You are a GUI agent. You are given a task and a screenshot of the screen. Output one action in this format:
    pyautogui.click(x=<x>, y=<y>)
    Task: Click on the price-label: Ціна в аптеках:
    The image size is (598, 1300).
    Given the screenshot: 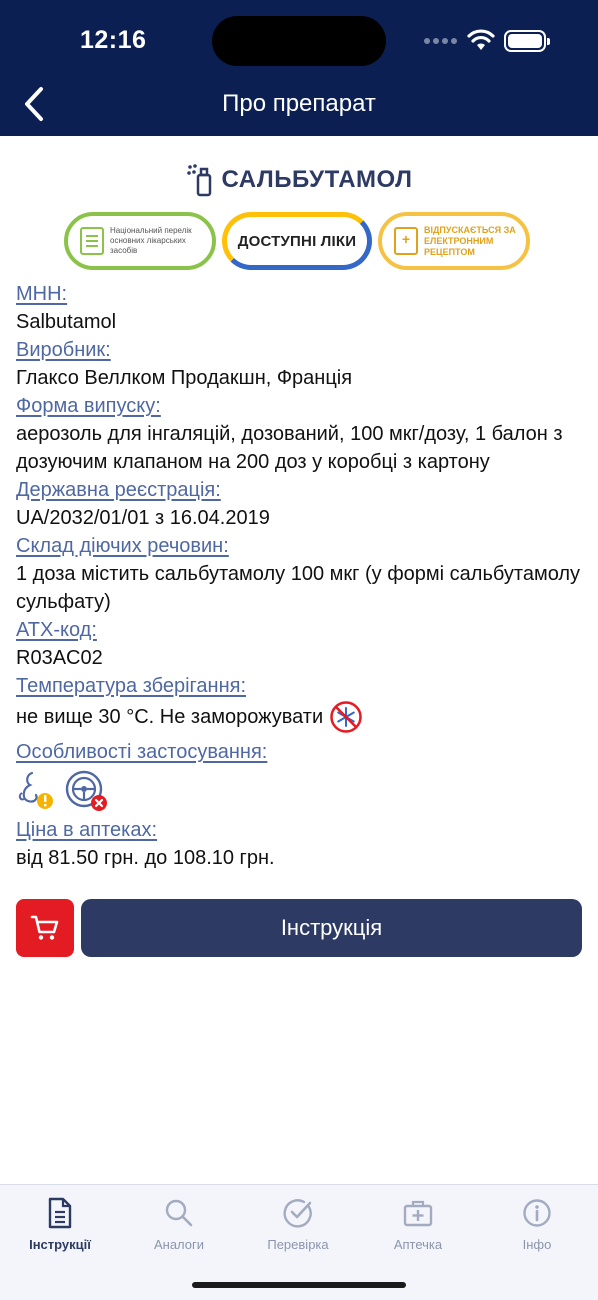 What is the action you would take?
    pyautogui.click(x=87, y=830)
    